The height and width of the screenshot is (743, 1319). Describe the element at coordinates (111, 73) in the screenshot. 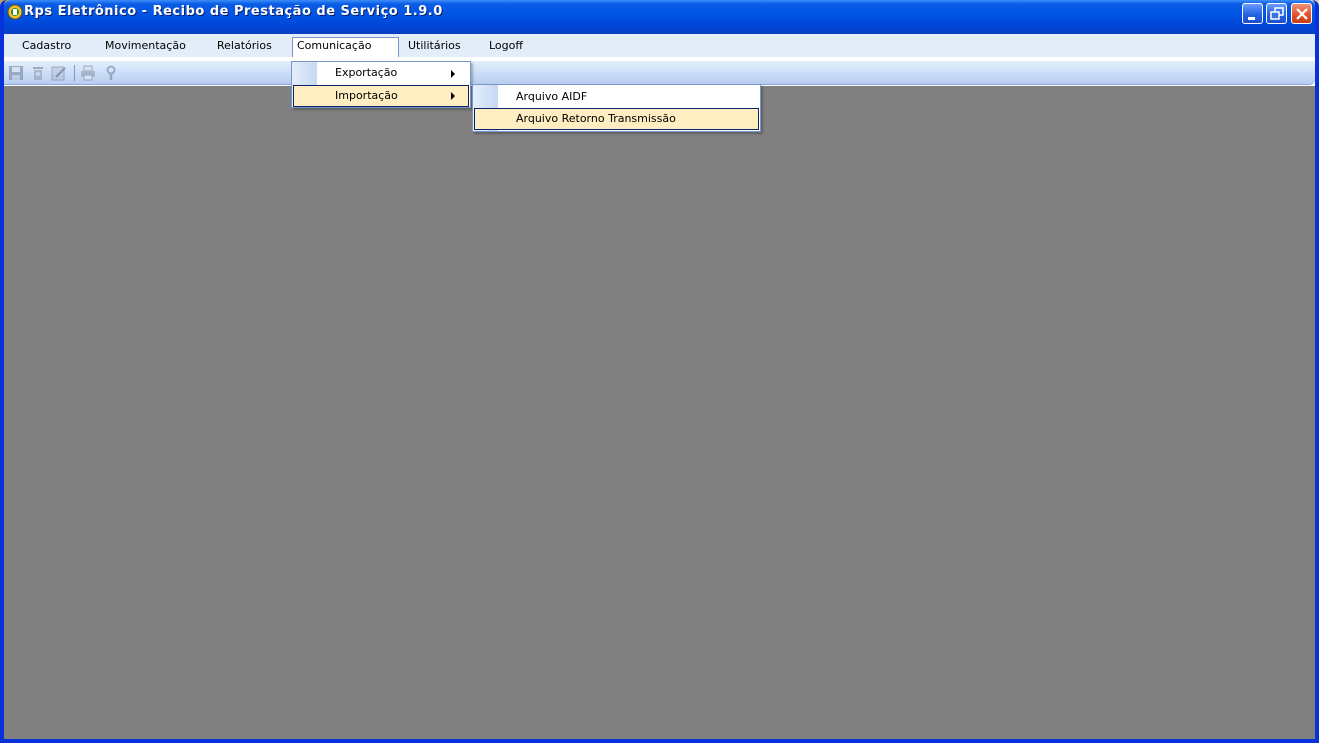

I see `help-icon` at that location.